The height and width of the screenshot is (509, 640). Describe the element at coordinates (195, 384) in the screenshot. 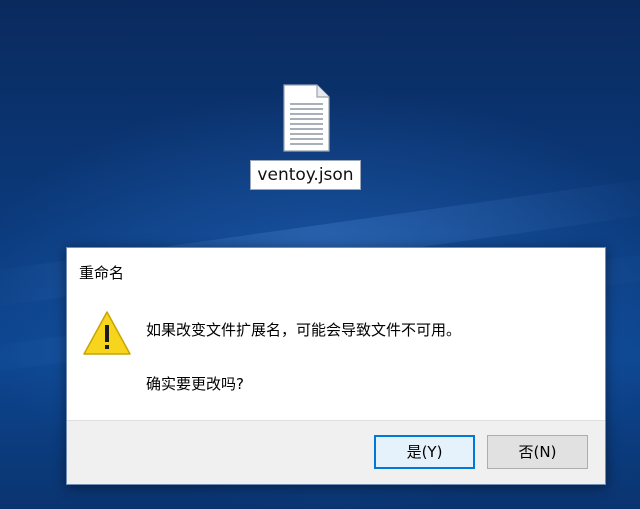

I see `confirmation-question: 确实要更改吗?` at that location.